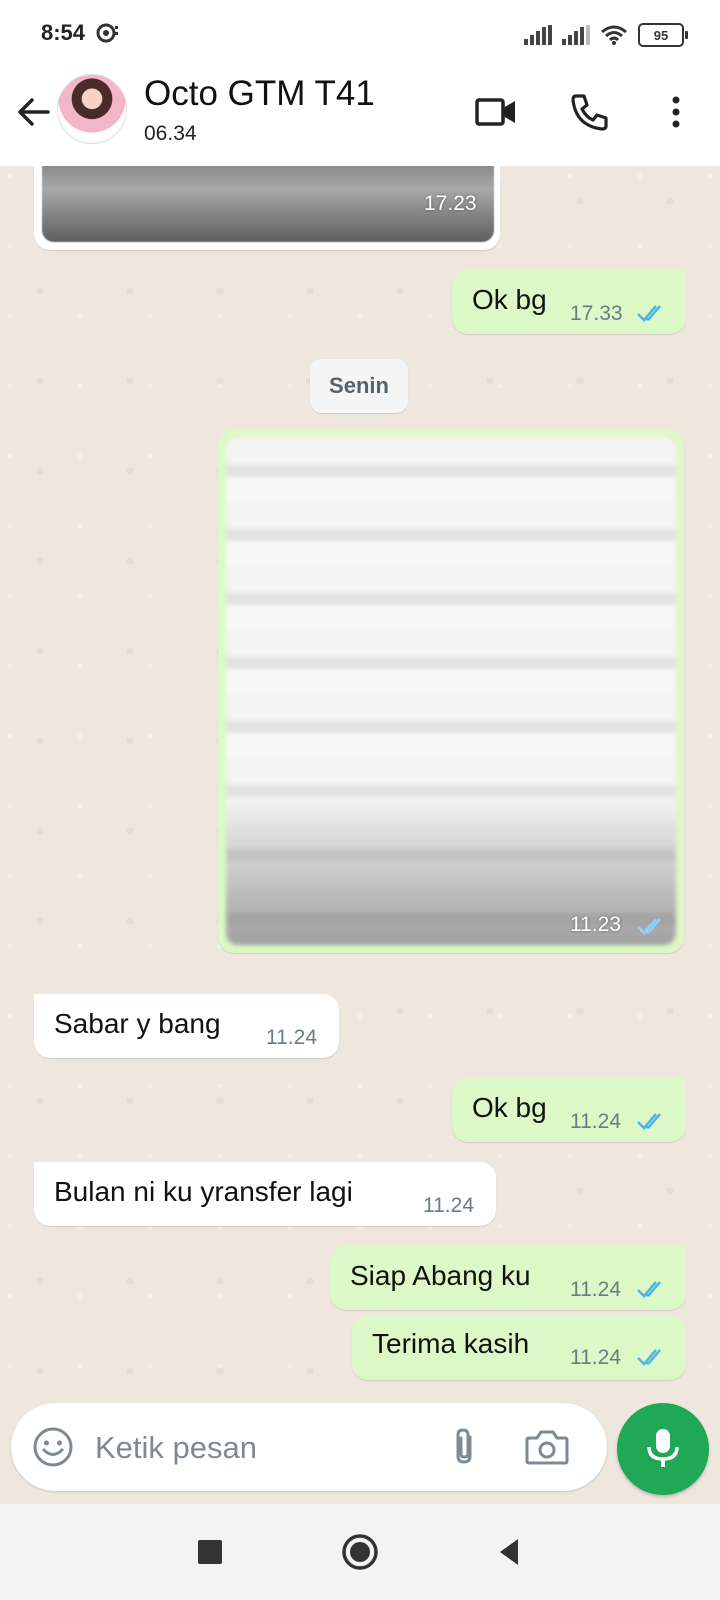  What do you see at coordinates (92, 109) in the screenshot?
I see `avatar` at bounding box center [92, 109].